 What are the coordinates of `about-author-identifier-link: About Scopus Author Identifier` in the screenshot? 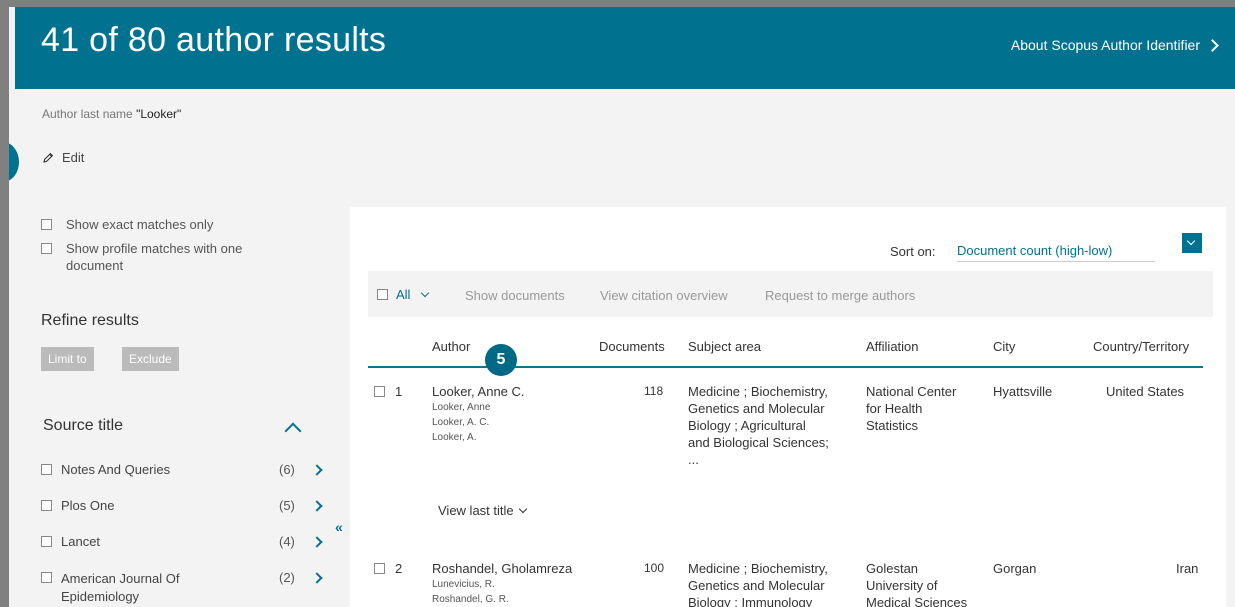 It's located at (1114, 45).